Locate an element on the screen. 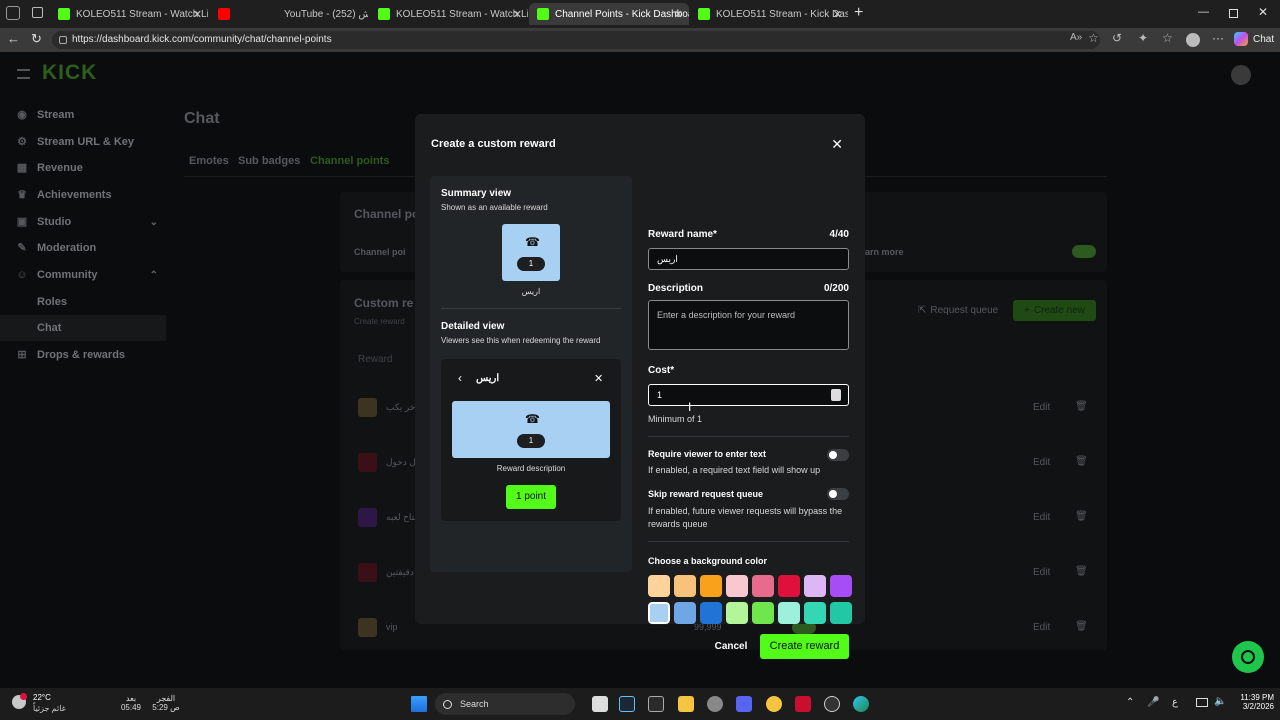 This screenshot has height=720, width=1280. reward-name-input: اريس is located at coordinates (748, 259).